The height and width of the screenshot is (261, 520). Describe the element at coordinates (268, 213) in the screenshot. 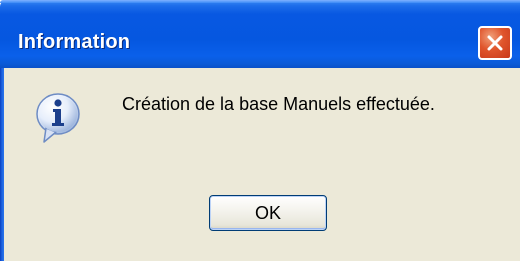

I see `ok-button: OK` at that location.